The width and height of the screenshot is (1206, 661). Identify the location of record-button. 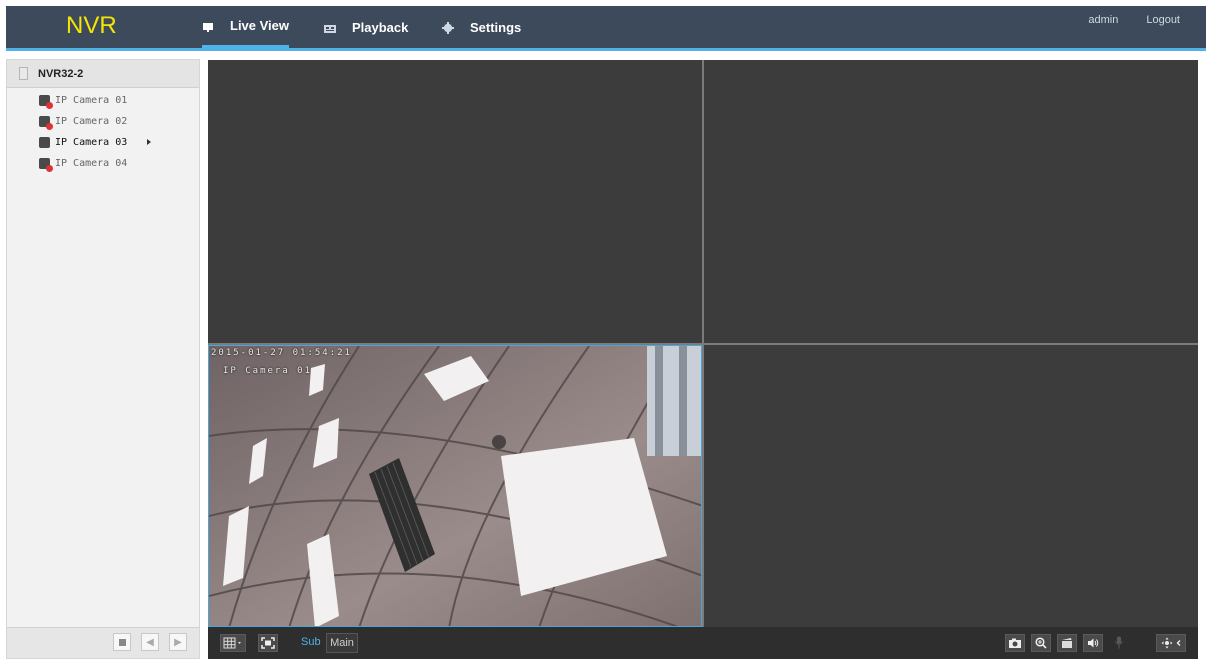
(1067, 643).